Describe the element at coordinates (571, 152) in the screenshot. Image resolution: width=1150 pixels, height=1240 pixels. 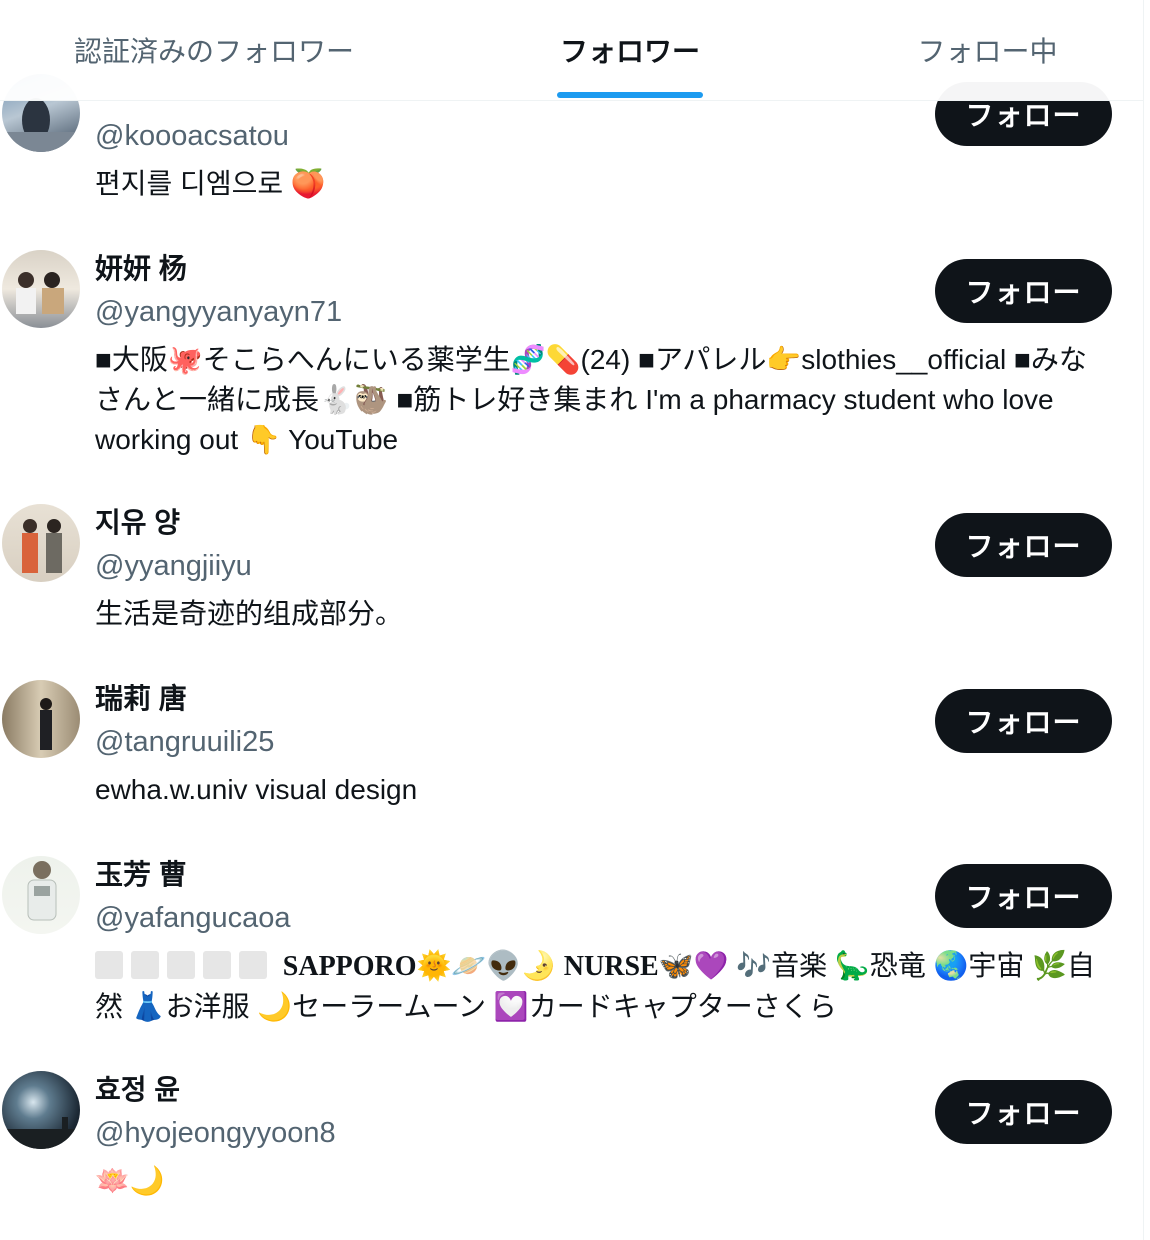
I see `list-item: @koooacsatou 편지를 디엠으로 🍑 フォロー` at that location.